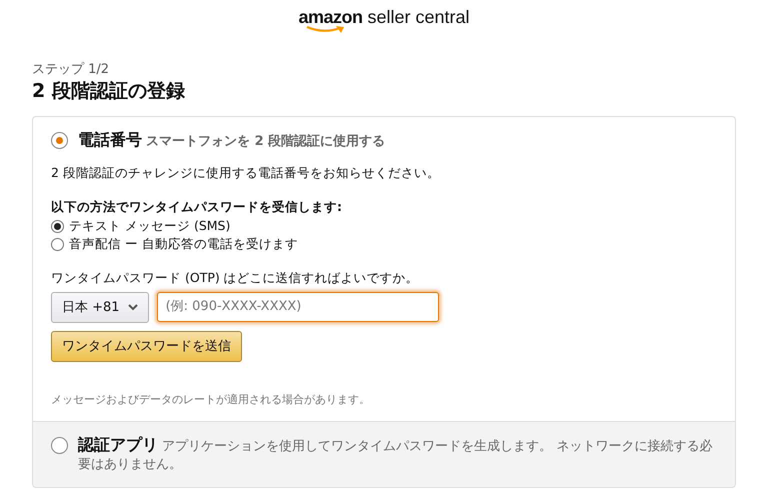 Image resolution: width=764 pixels, height=502 pixels. What do you see at coordinates (146, 346) in the screenshot?
I see `send-otp-button: ワンタイムパスワードを送信` at bounding box center [146, 346].